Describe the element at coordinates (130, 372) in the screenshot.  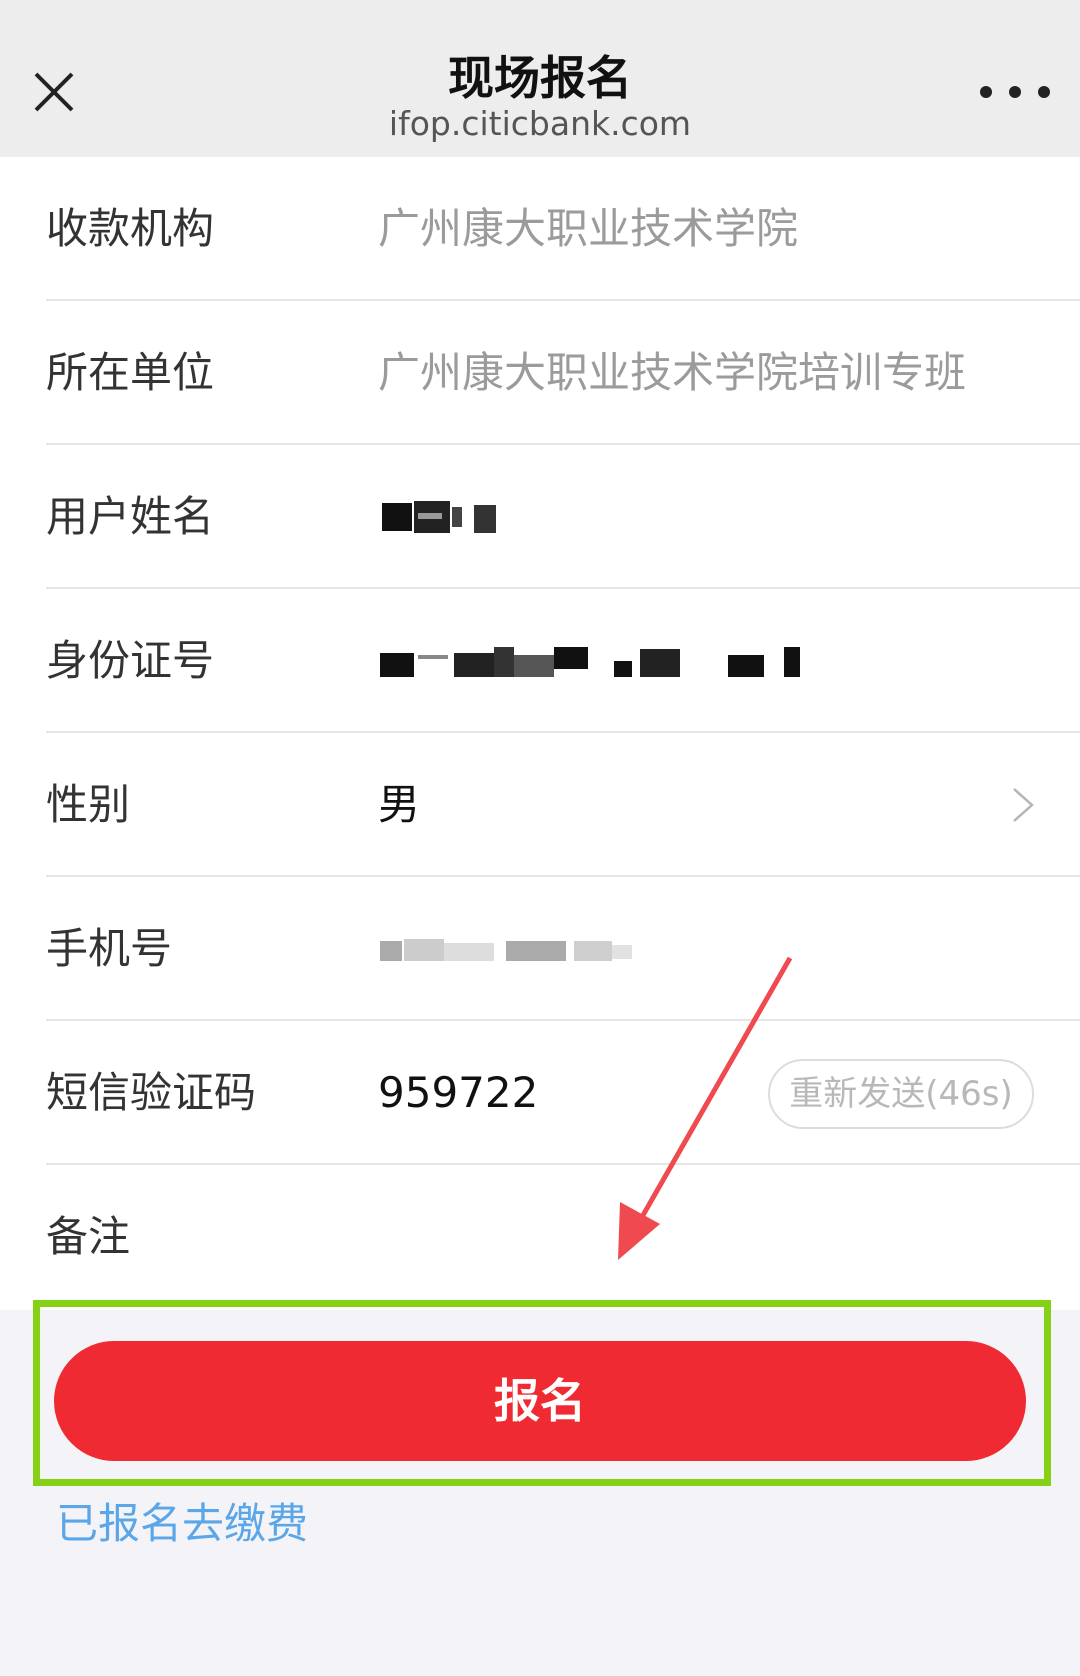
I see `work-unit-label: 所在单位` at that location.